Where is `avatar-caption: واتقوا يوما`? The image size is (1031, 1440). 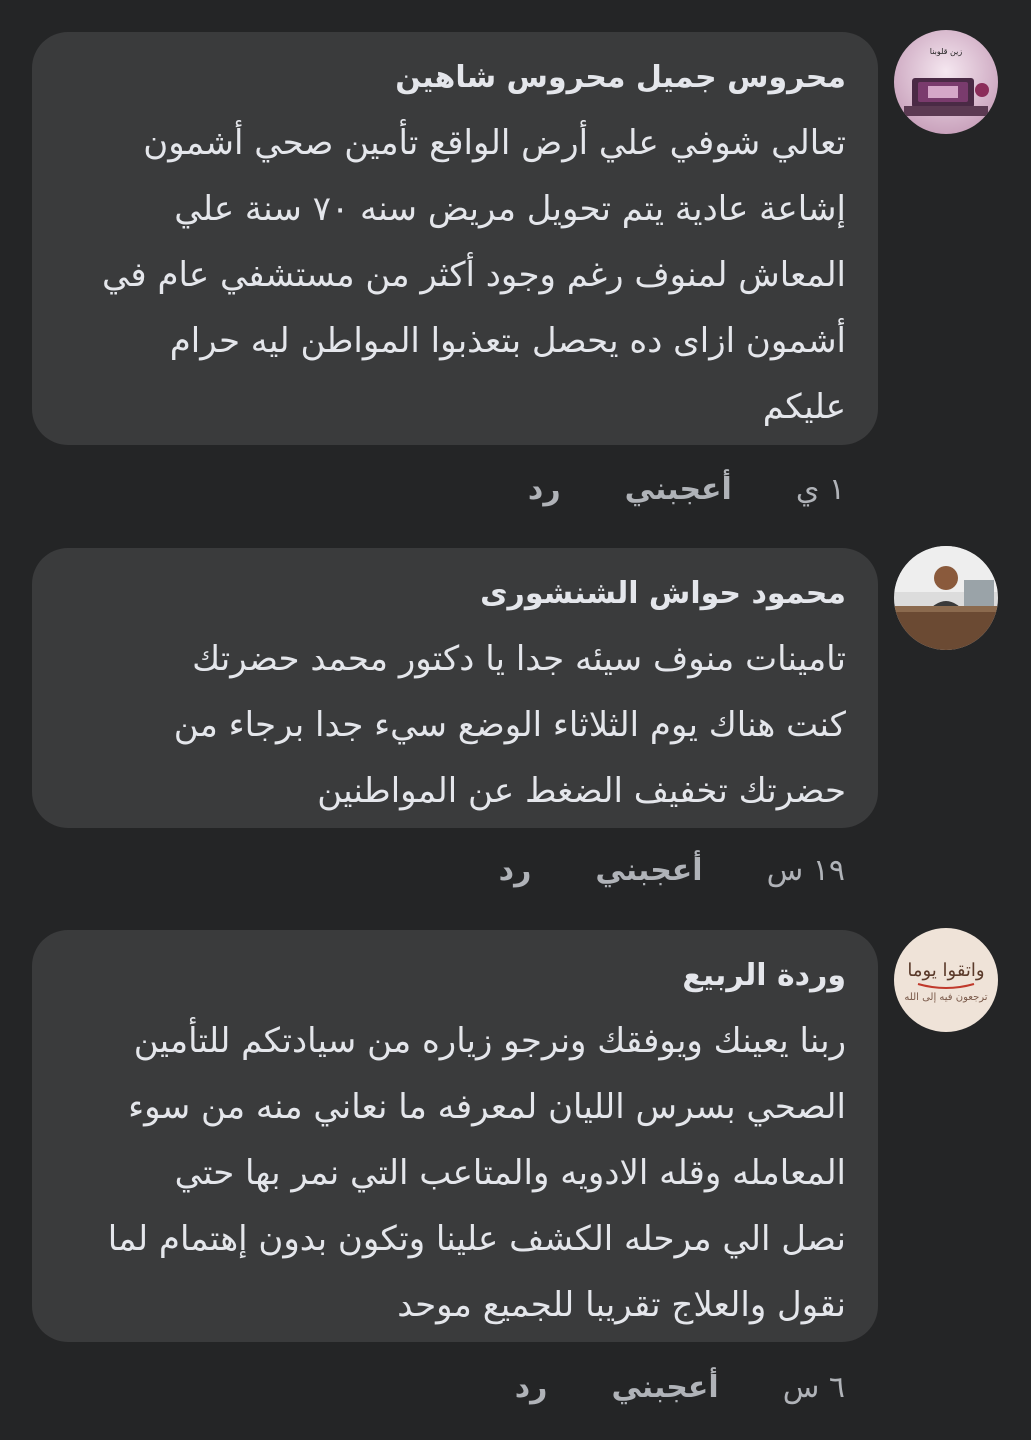 avatar-caption: واتقوا يوما is located at coordinates (945, 970).